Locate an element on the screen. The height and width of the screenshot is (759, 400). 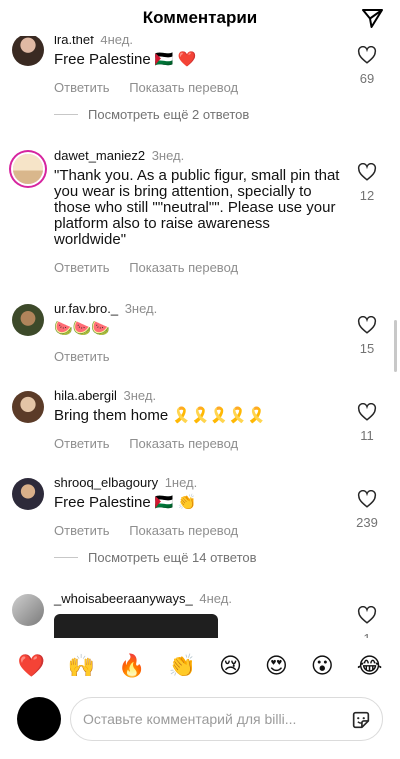
view-replies-button: Посмотреть ещё 14 ответов is located at coordinates (155, 557).